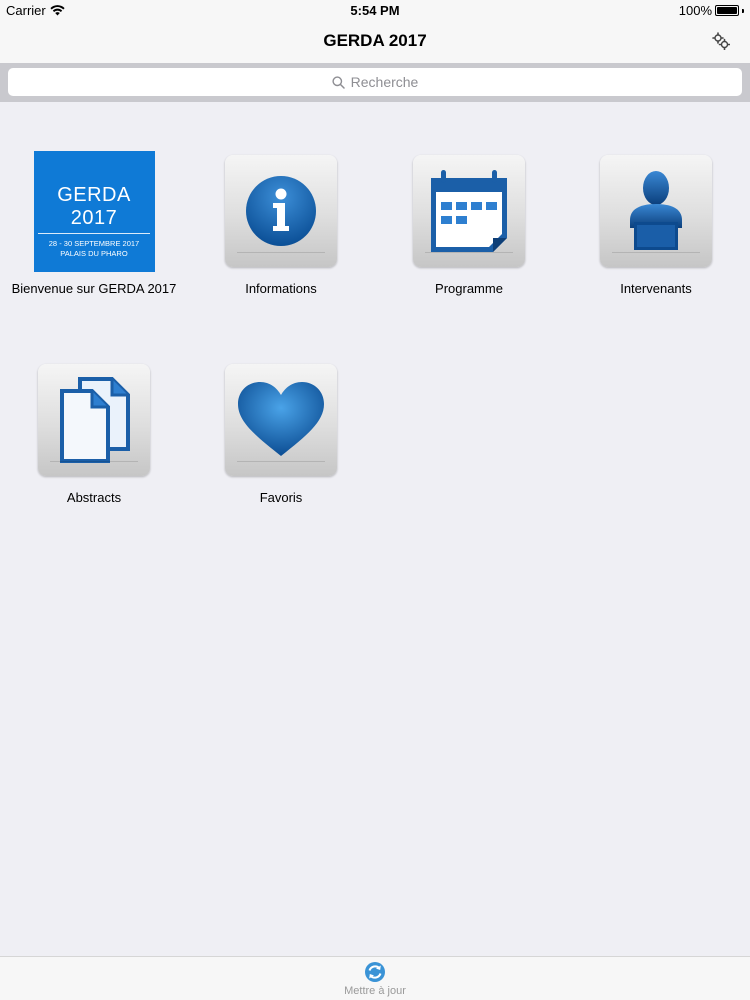  I want to click on tile-abstracts: Abstracts, so click(94, 460).